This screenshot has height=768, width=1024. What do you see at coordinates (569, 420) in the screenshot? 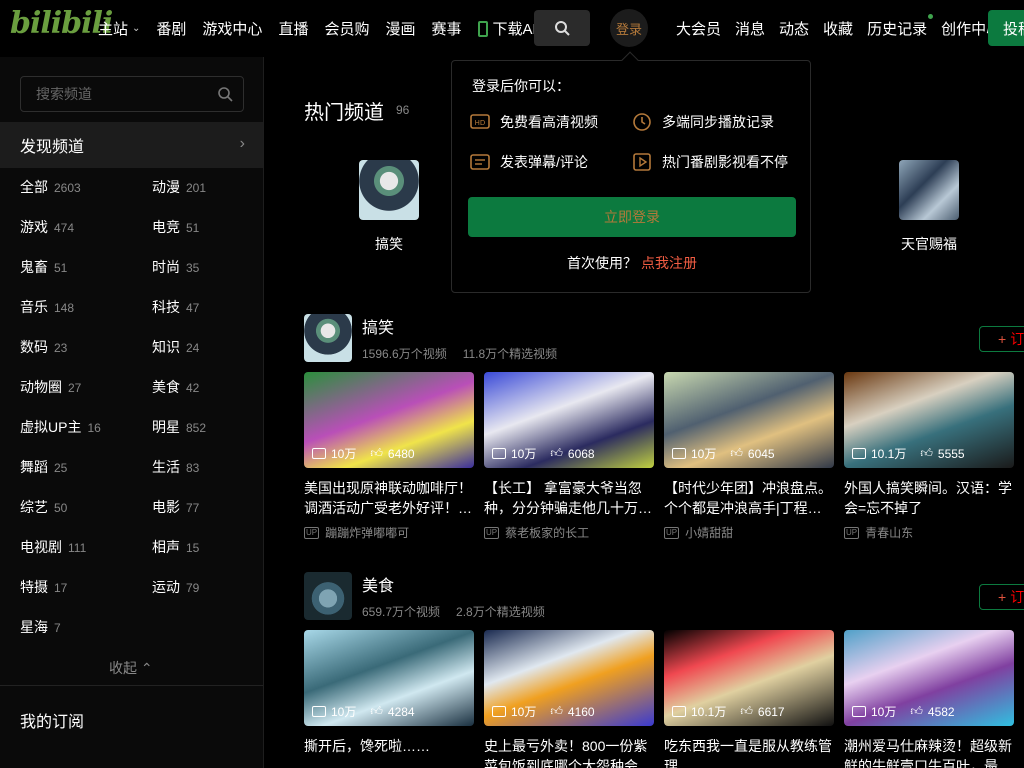
I see `video-cover: 10万 👍︎ 6068` at bounding box center [569, 420].